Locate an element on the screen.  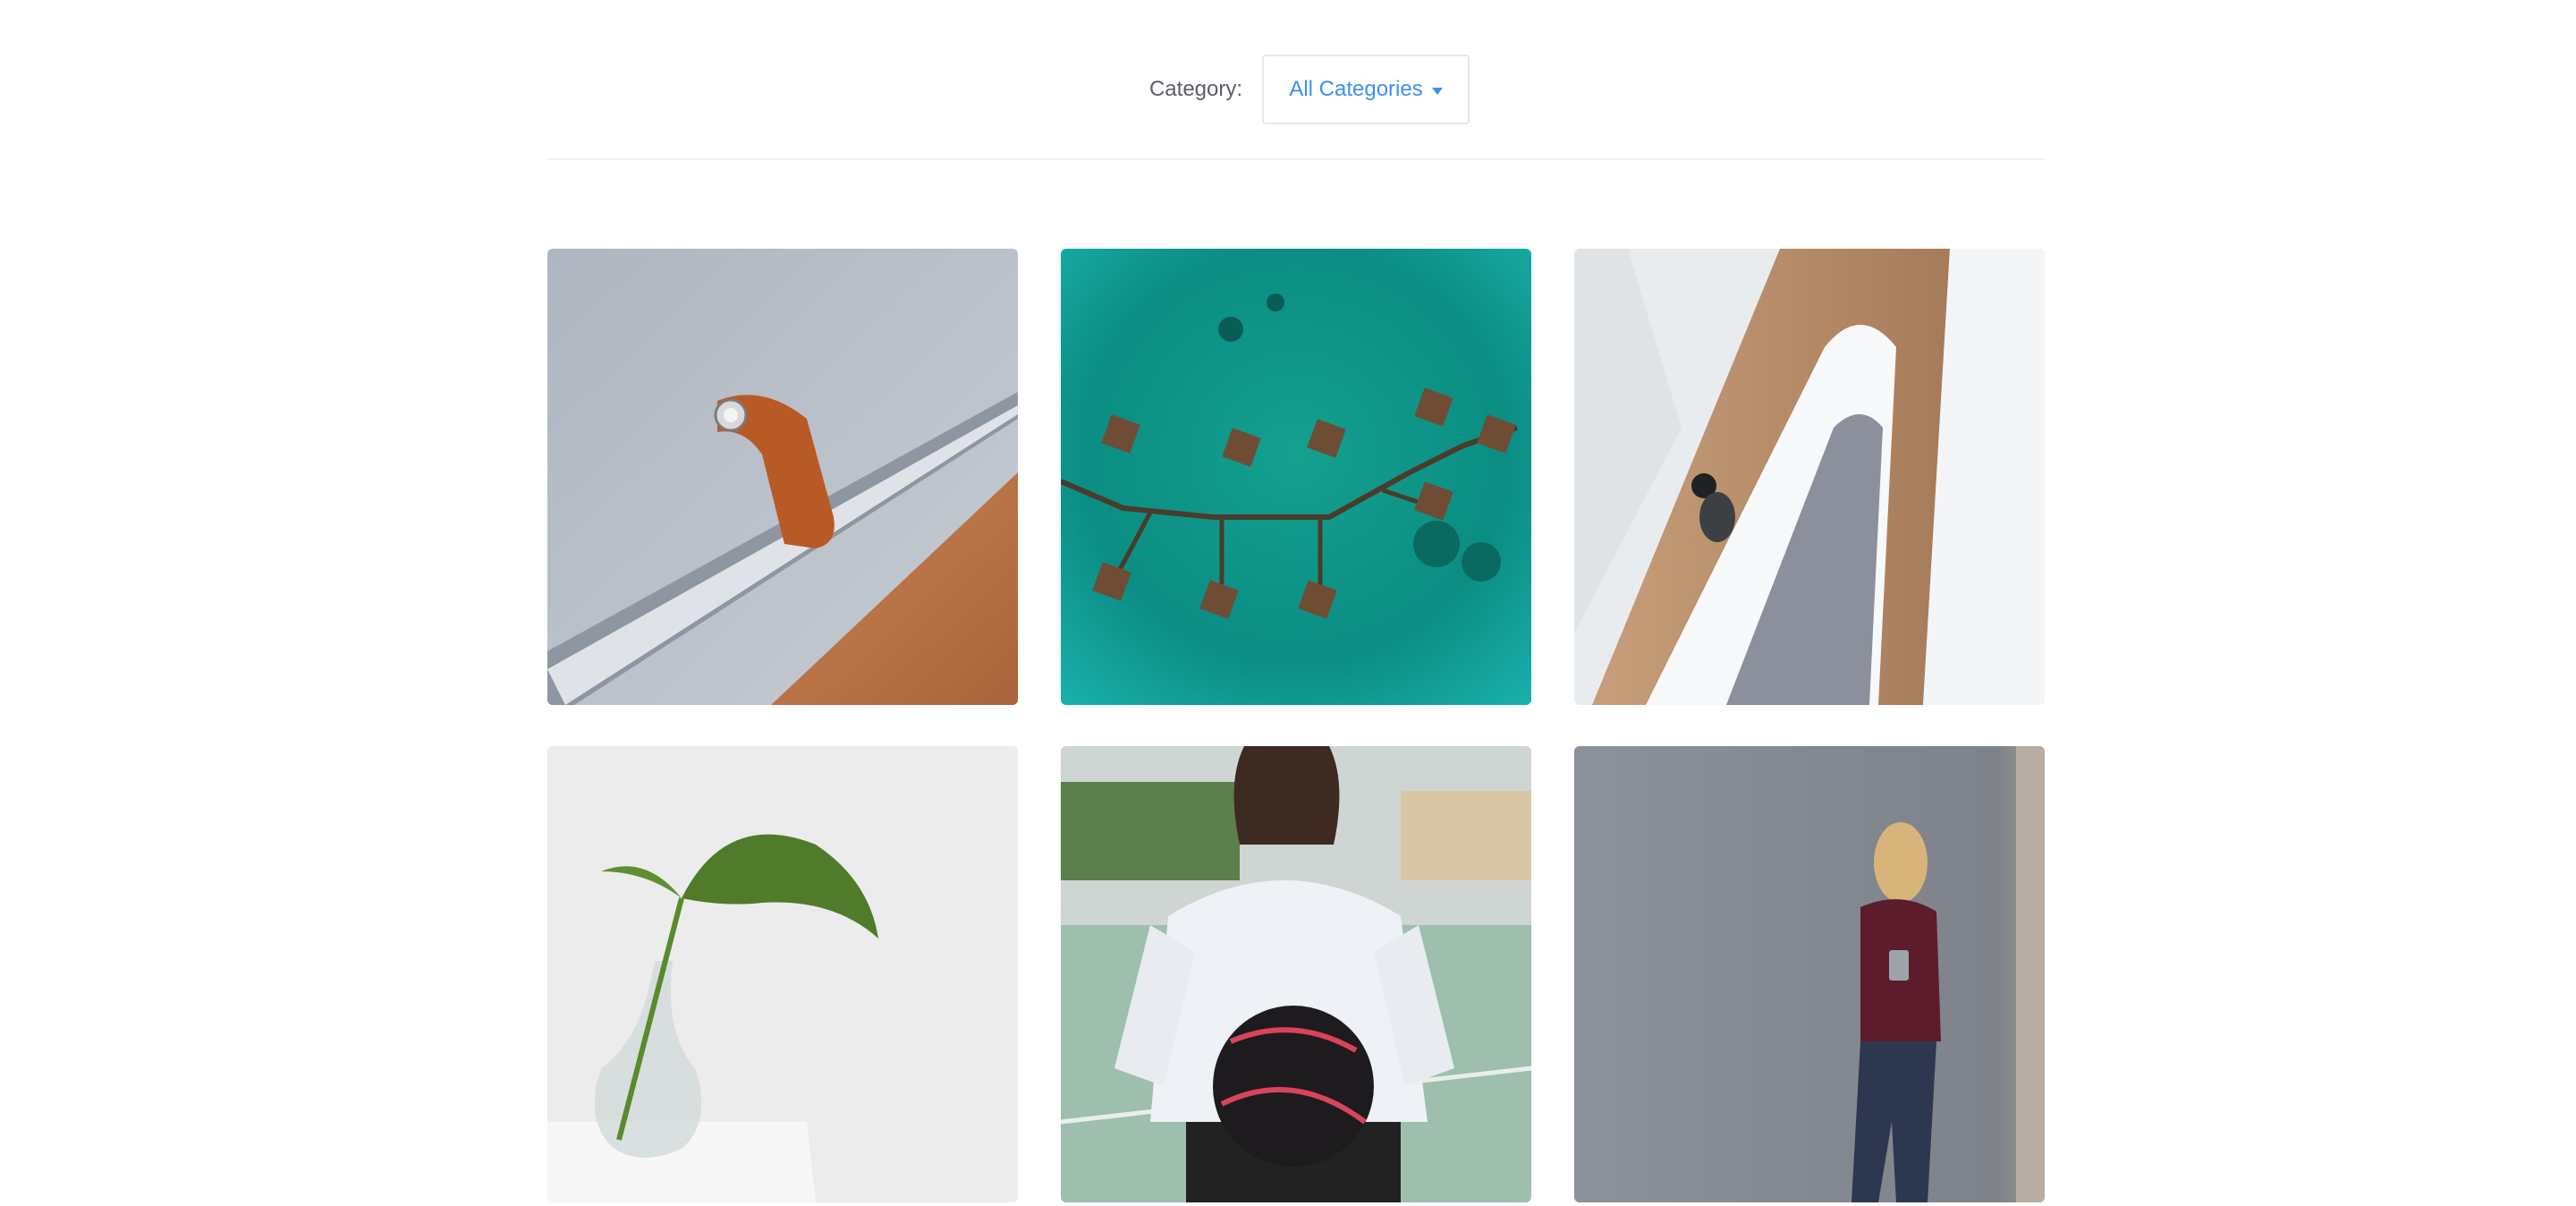
category-filter-bar: Category: All Categories is located at coordinates (1288, 89).